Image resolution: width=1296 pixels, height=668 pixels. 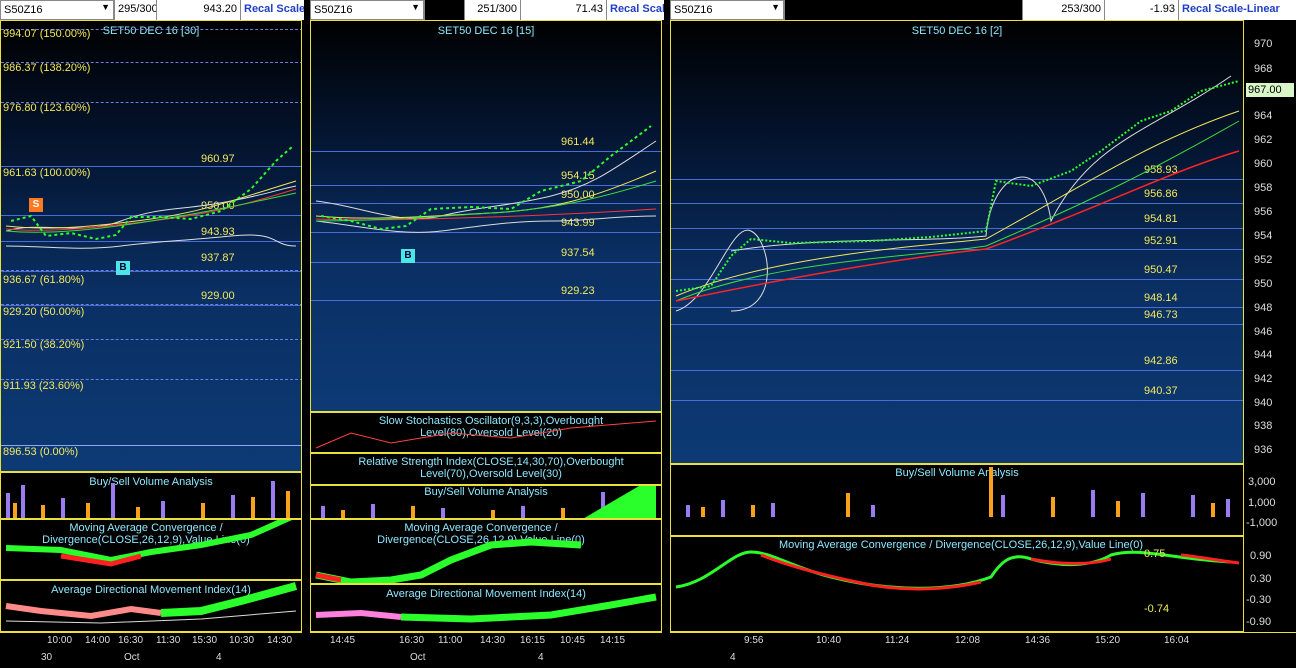 What do you see at coordinates (242, 640) in the screenshot?
I see `time-label: 10:30` at bounding box center [242, 640].